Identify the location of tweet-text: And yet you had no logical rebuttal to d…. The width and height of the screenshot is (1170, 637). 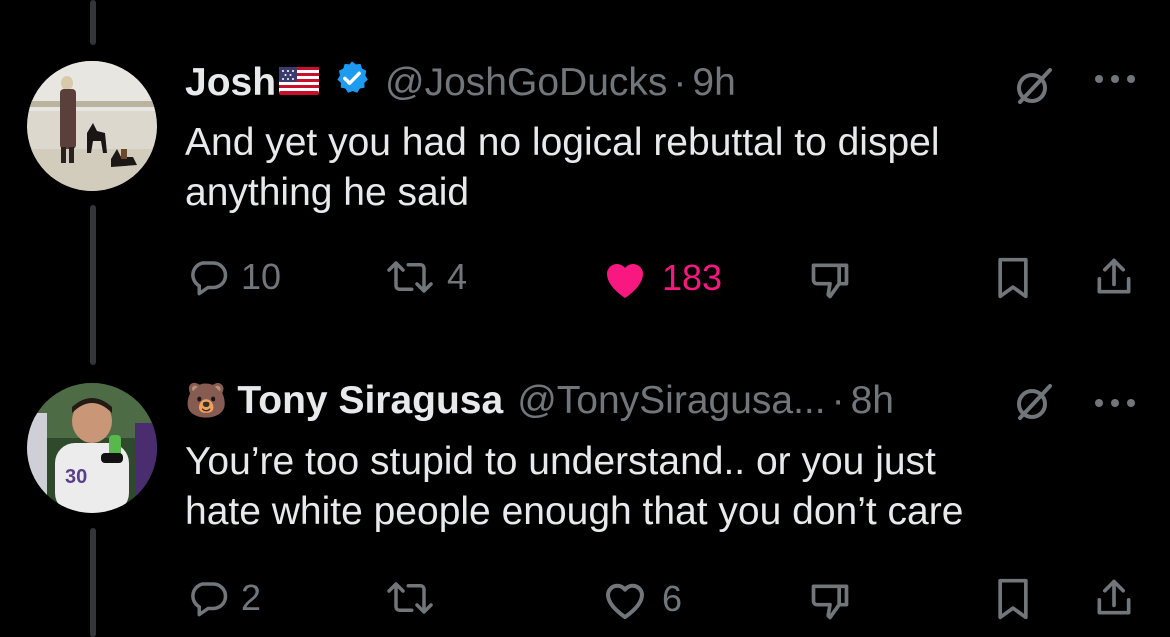
(665, 168).